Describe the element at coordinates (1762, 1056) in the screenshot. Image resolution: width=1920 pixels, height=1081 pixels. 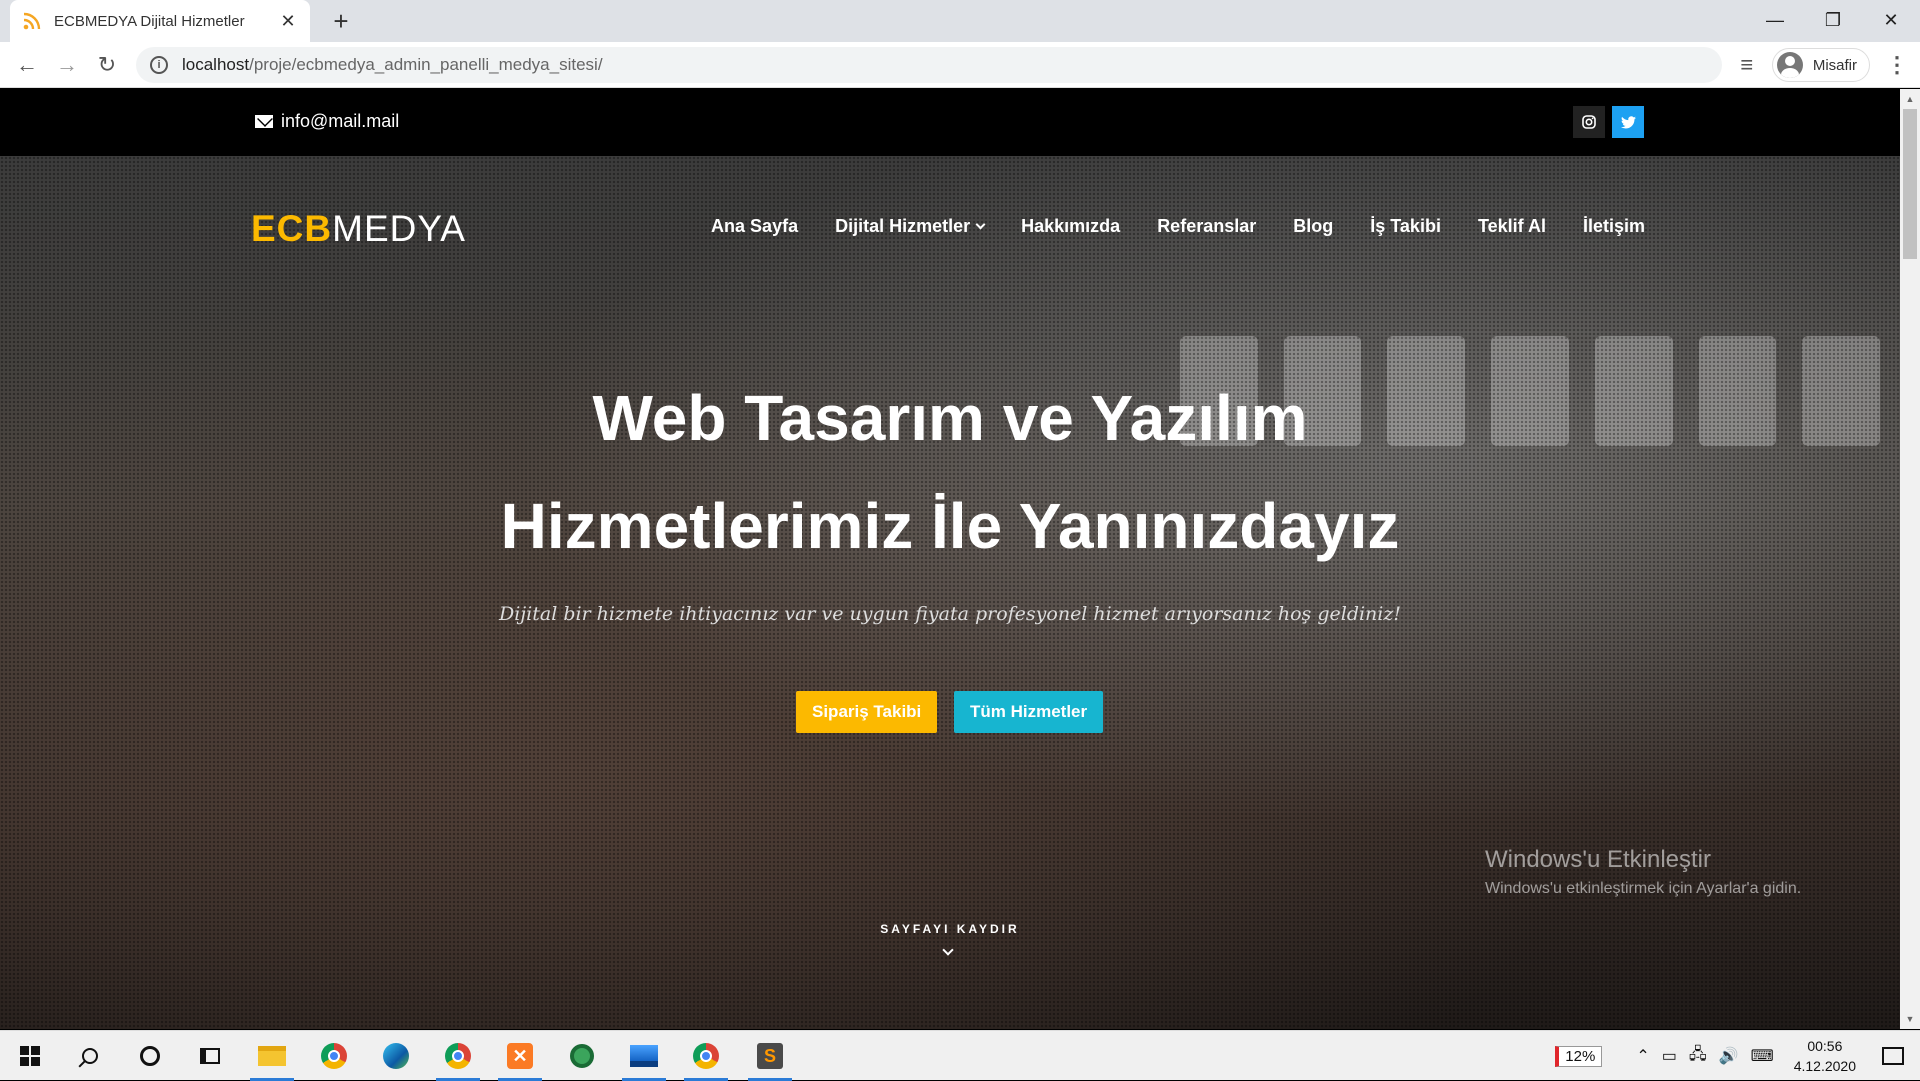
I see `keyboard-icon: ⌨` at that location.